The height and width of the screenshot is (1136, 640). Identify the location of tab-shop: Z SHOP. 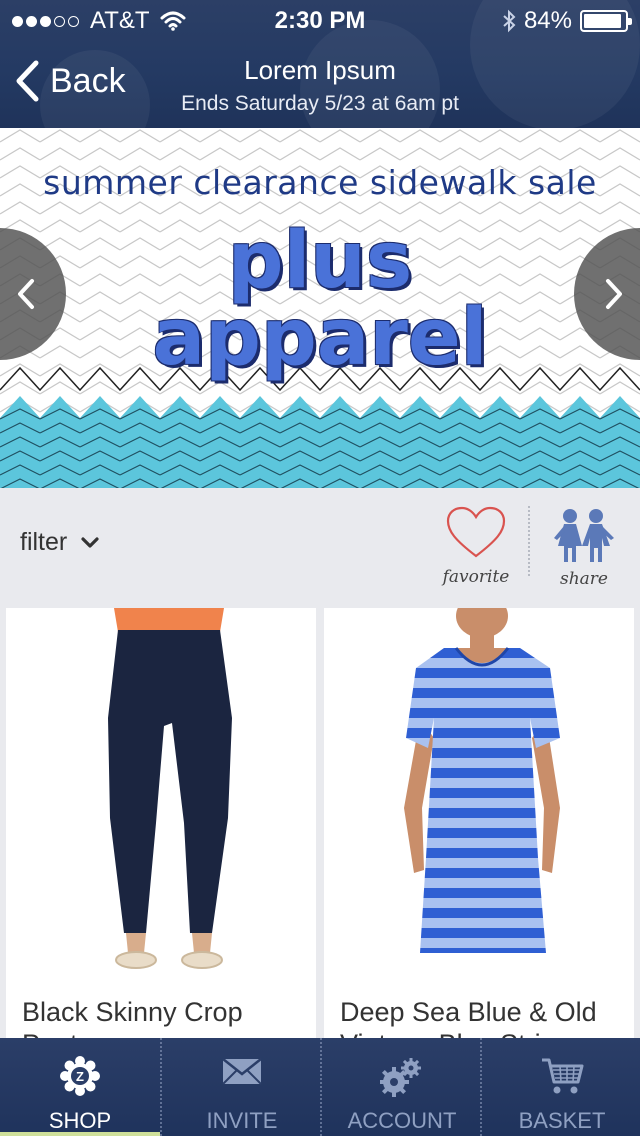
(80, 1087).